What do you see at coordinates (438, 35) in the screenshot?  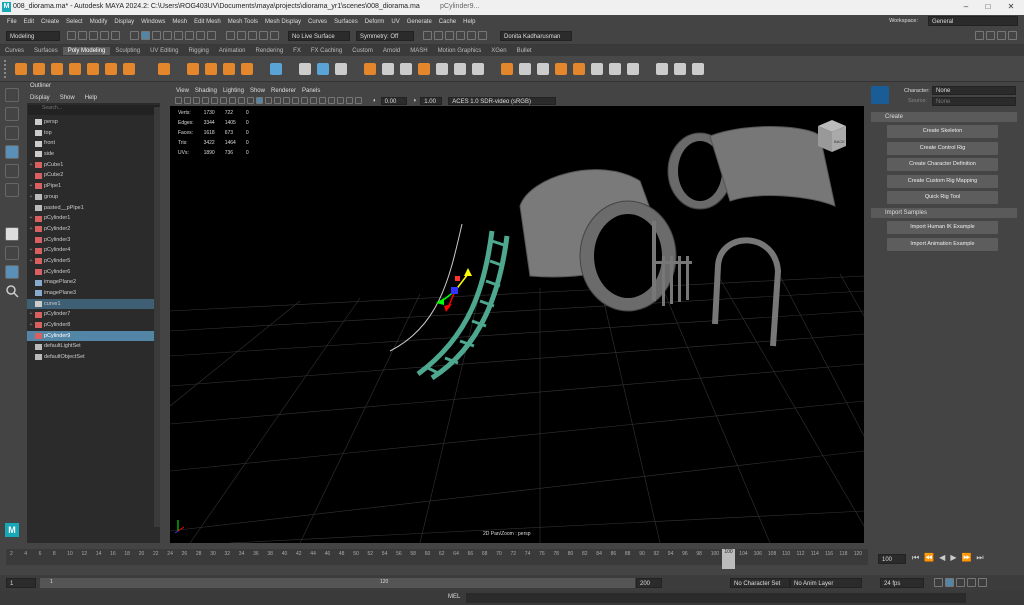 I see `ipr-render-icon` at bounding box center [438, 35].